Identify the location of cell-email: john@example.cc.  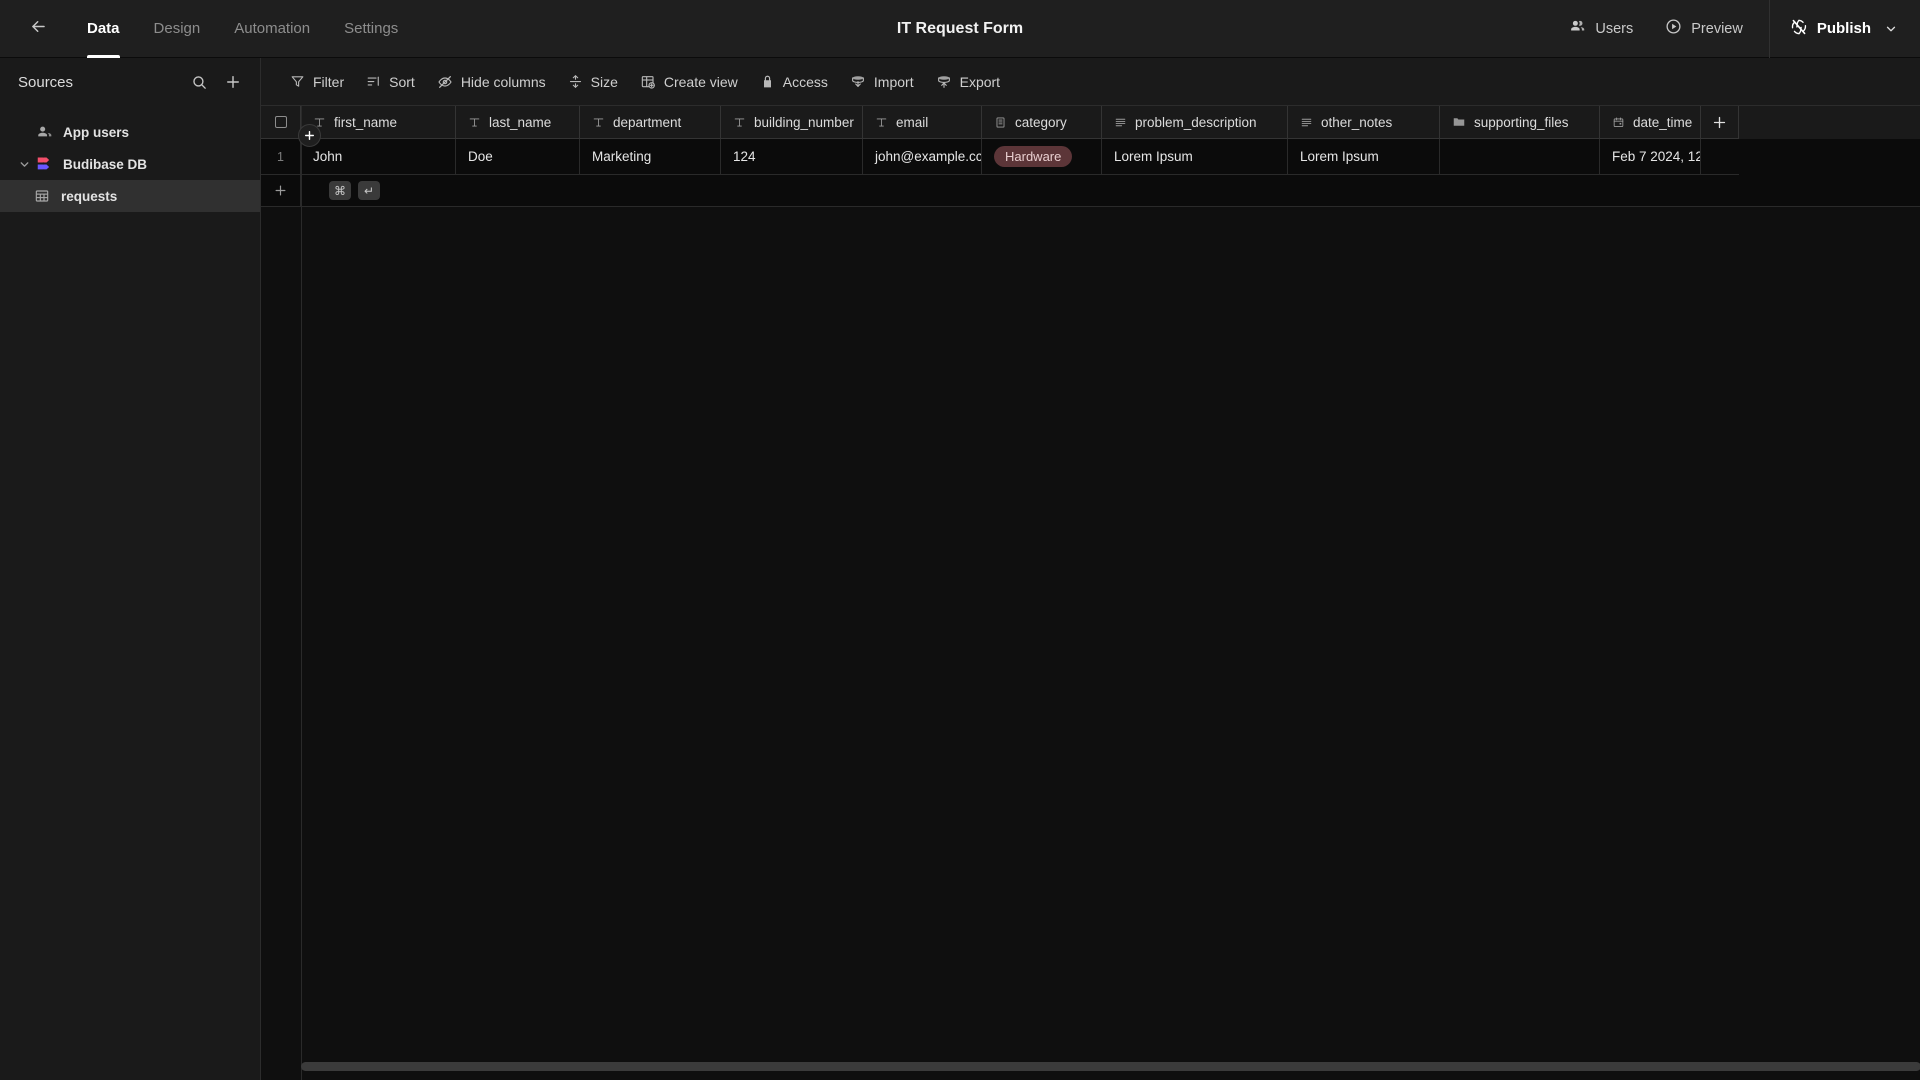
(922, 157).